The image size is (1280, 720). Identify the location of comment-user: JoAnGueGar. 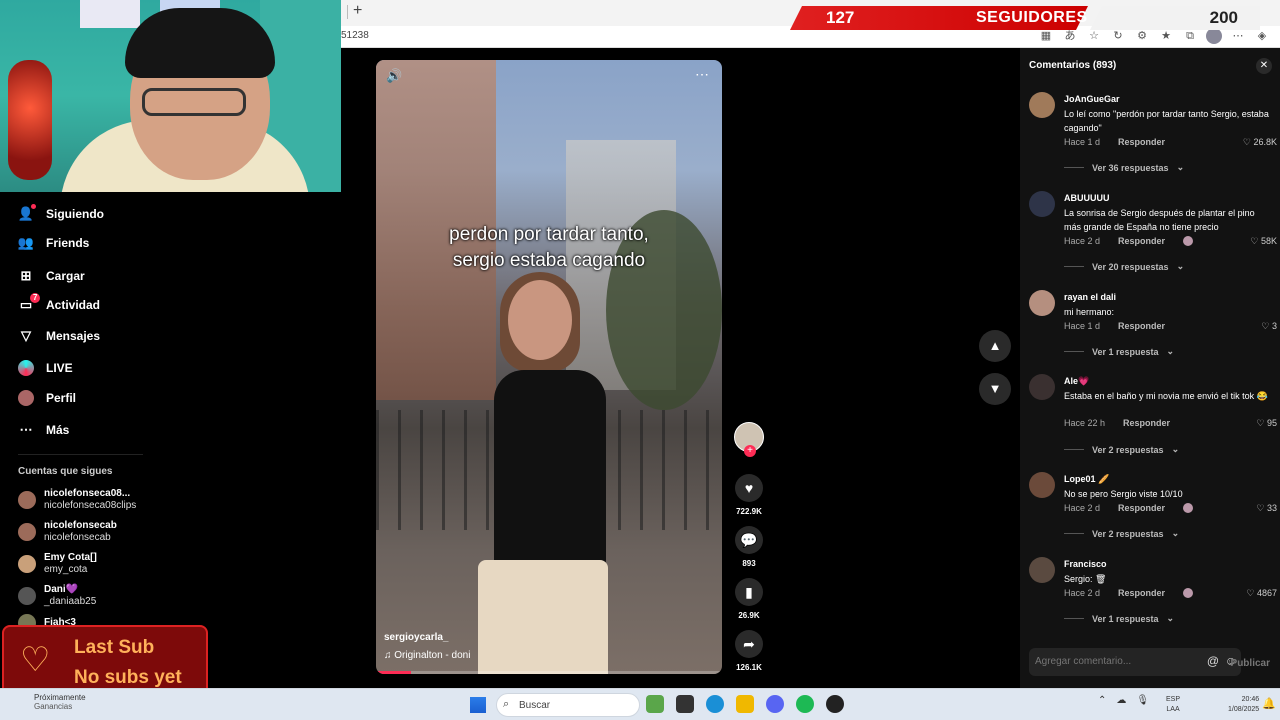
(1092, 99).